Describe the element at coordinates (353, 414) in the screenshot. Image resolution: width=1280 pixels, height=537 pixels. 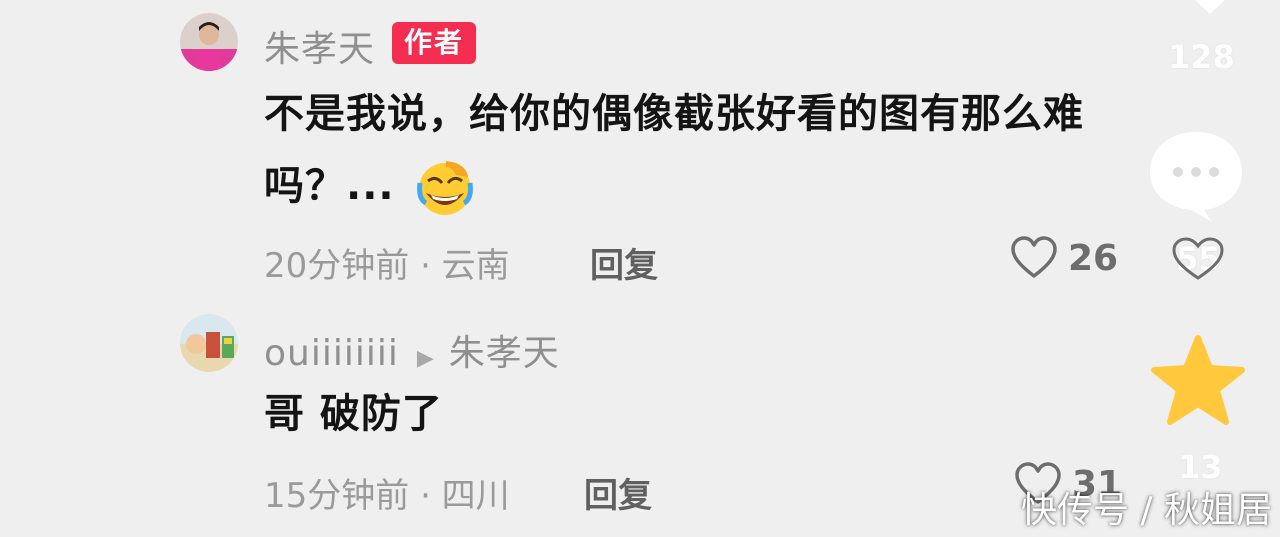
I see `comment-text: 哥 破防了` at that location.